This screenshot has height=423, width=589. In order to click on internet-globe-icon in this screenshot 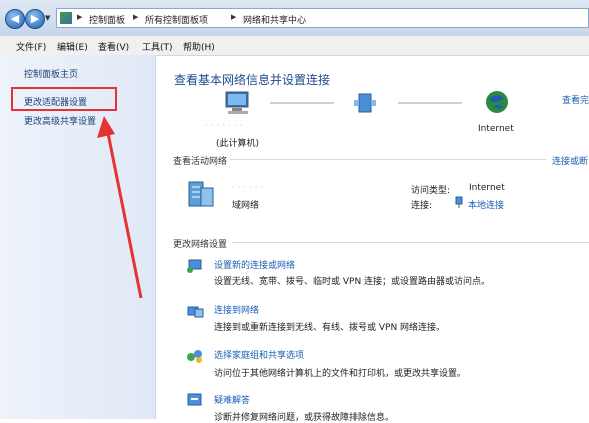, I will do `click(497, 102)`.